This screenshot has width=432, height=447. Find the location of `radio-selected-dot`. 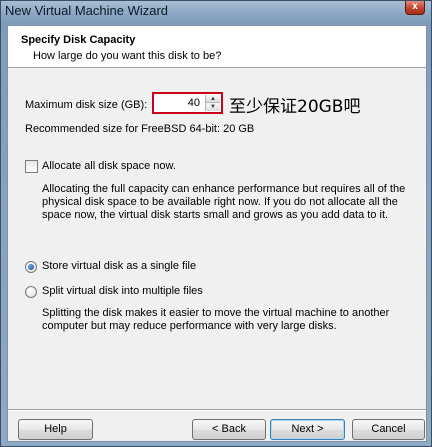

radio-selected-dot is located at coordinates (31, 267).